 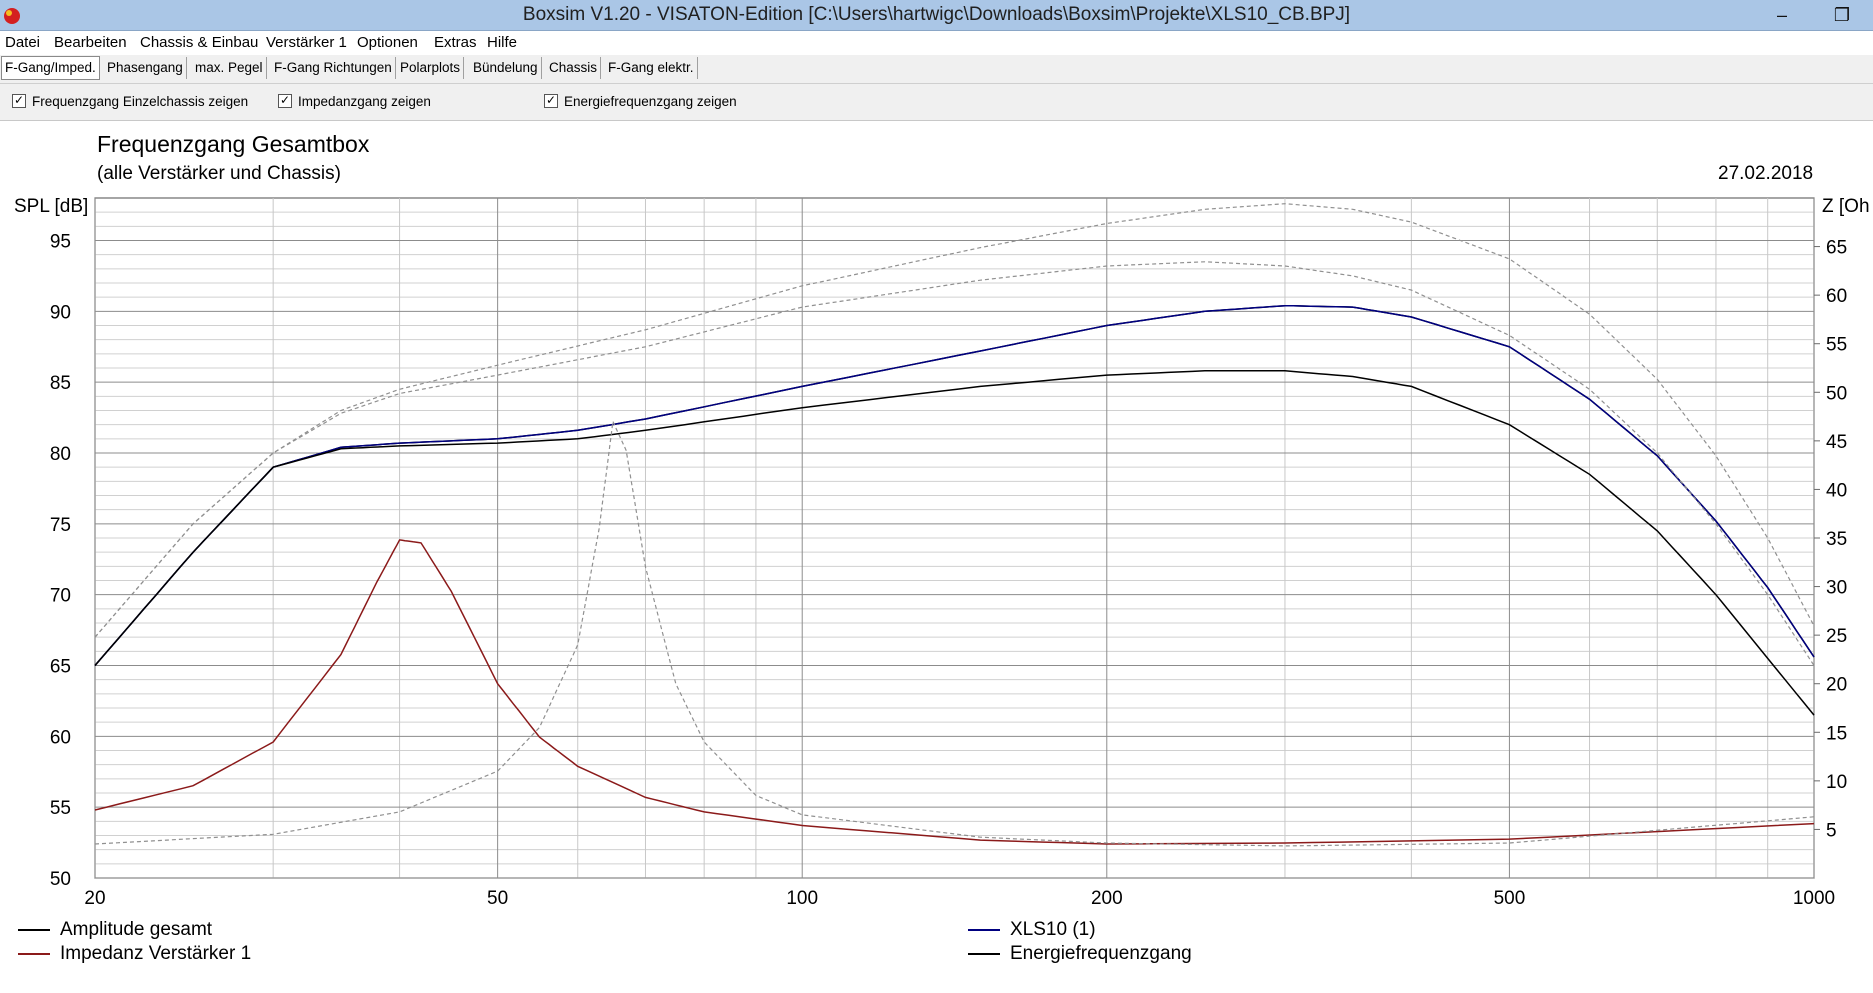 What do you see at coordinates (364, 101) in the screenshot?
I see `option-label: Impedanzgang zeigen` at bounding box center [364, 101].